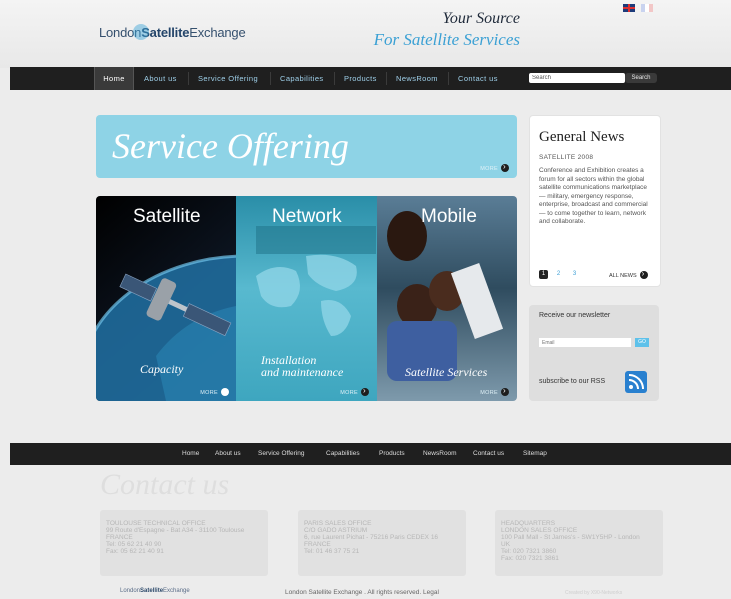  Describe the element at coordinates (642, 342) in the screenshot. I see `newsletter-go-button: GO` at that location.